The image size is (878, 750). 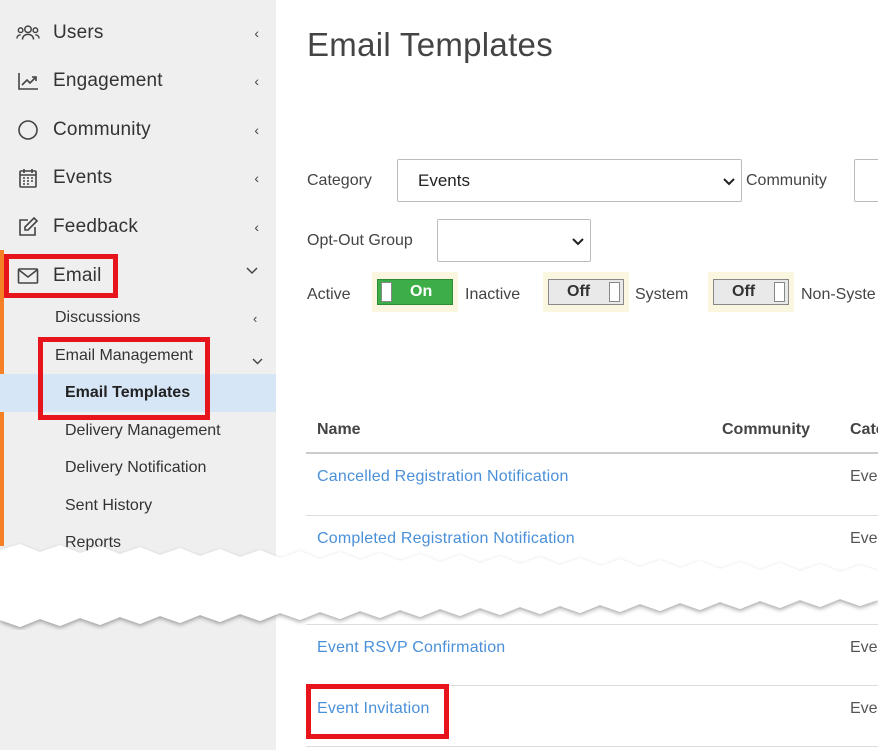 I want to click on community-select, so click(x=866, y=180).